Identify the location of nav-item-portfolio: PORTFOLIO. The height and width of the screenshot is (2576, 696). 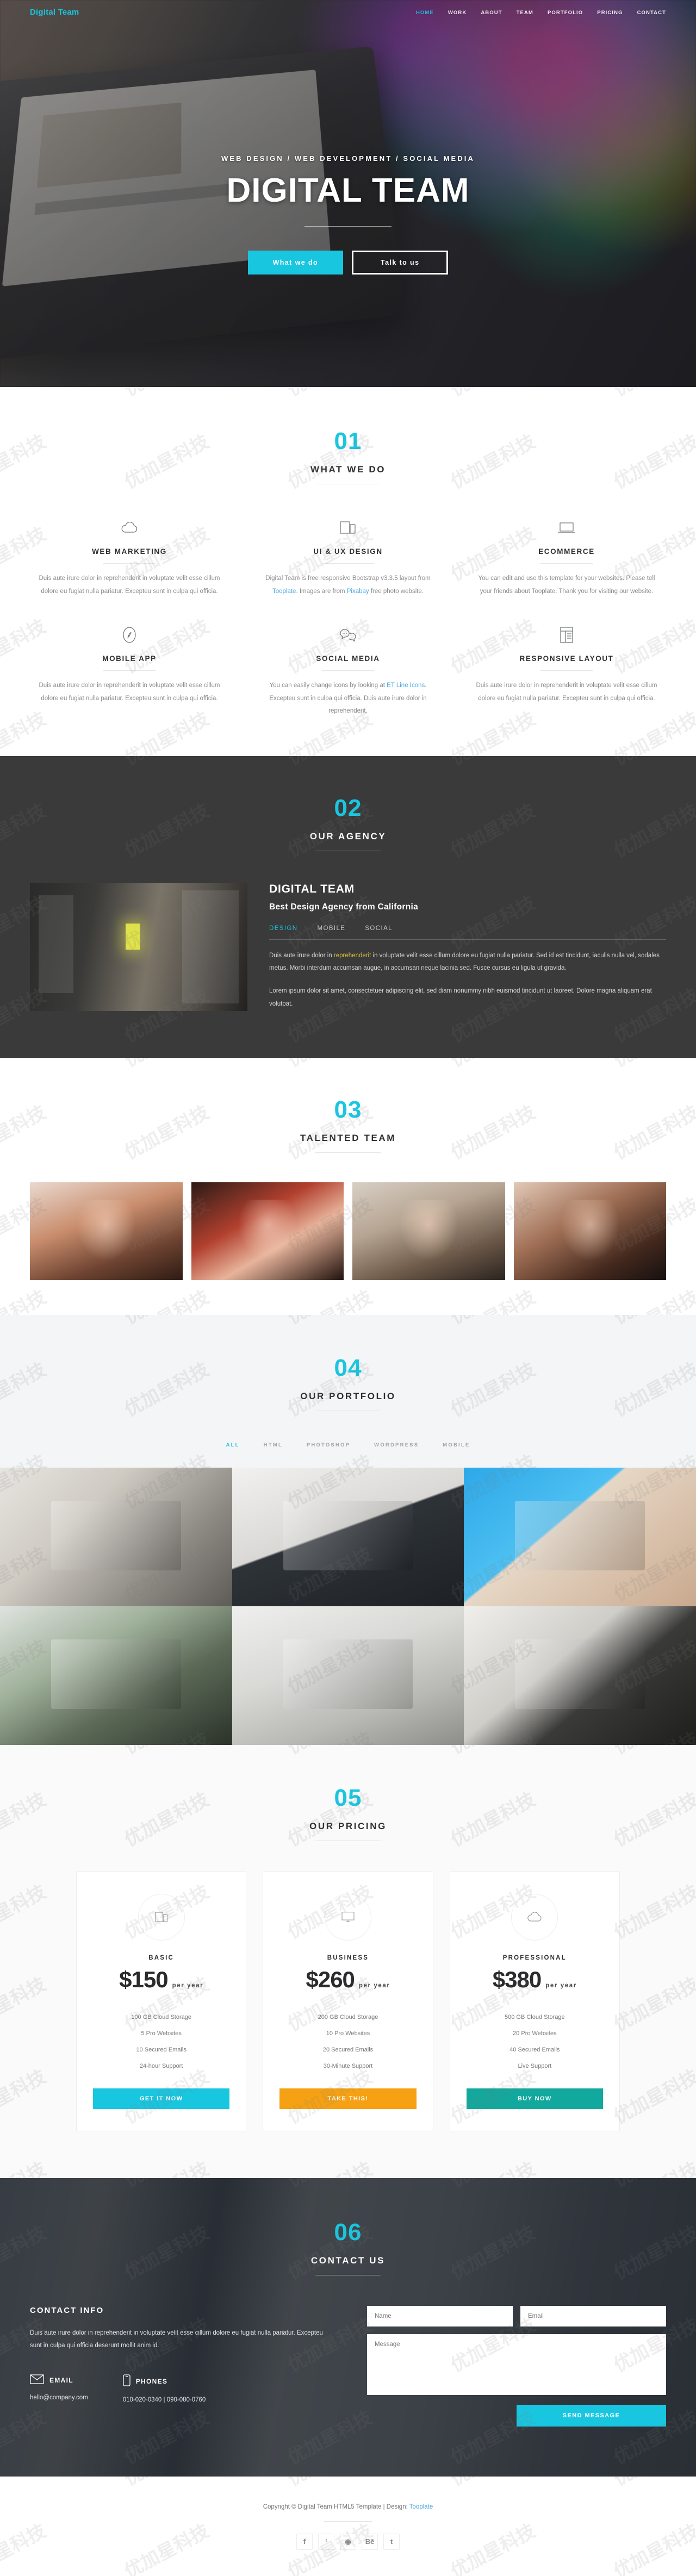
(565, 12).